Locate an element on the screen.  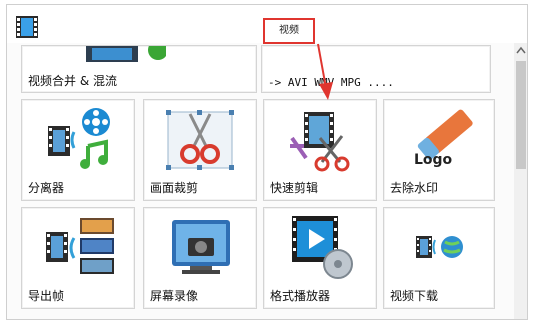
quick-cut-tile: 快速剪辑 is located at coordinates (320, 150).